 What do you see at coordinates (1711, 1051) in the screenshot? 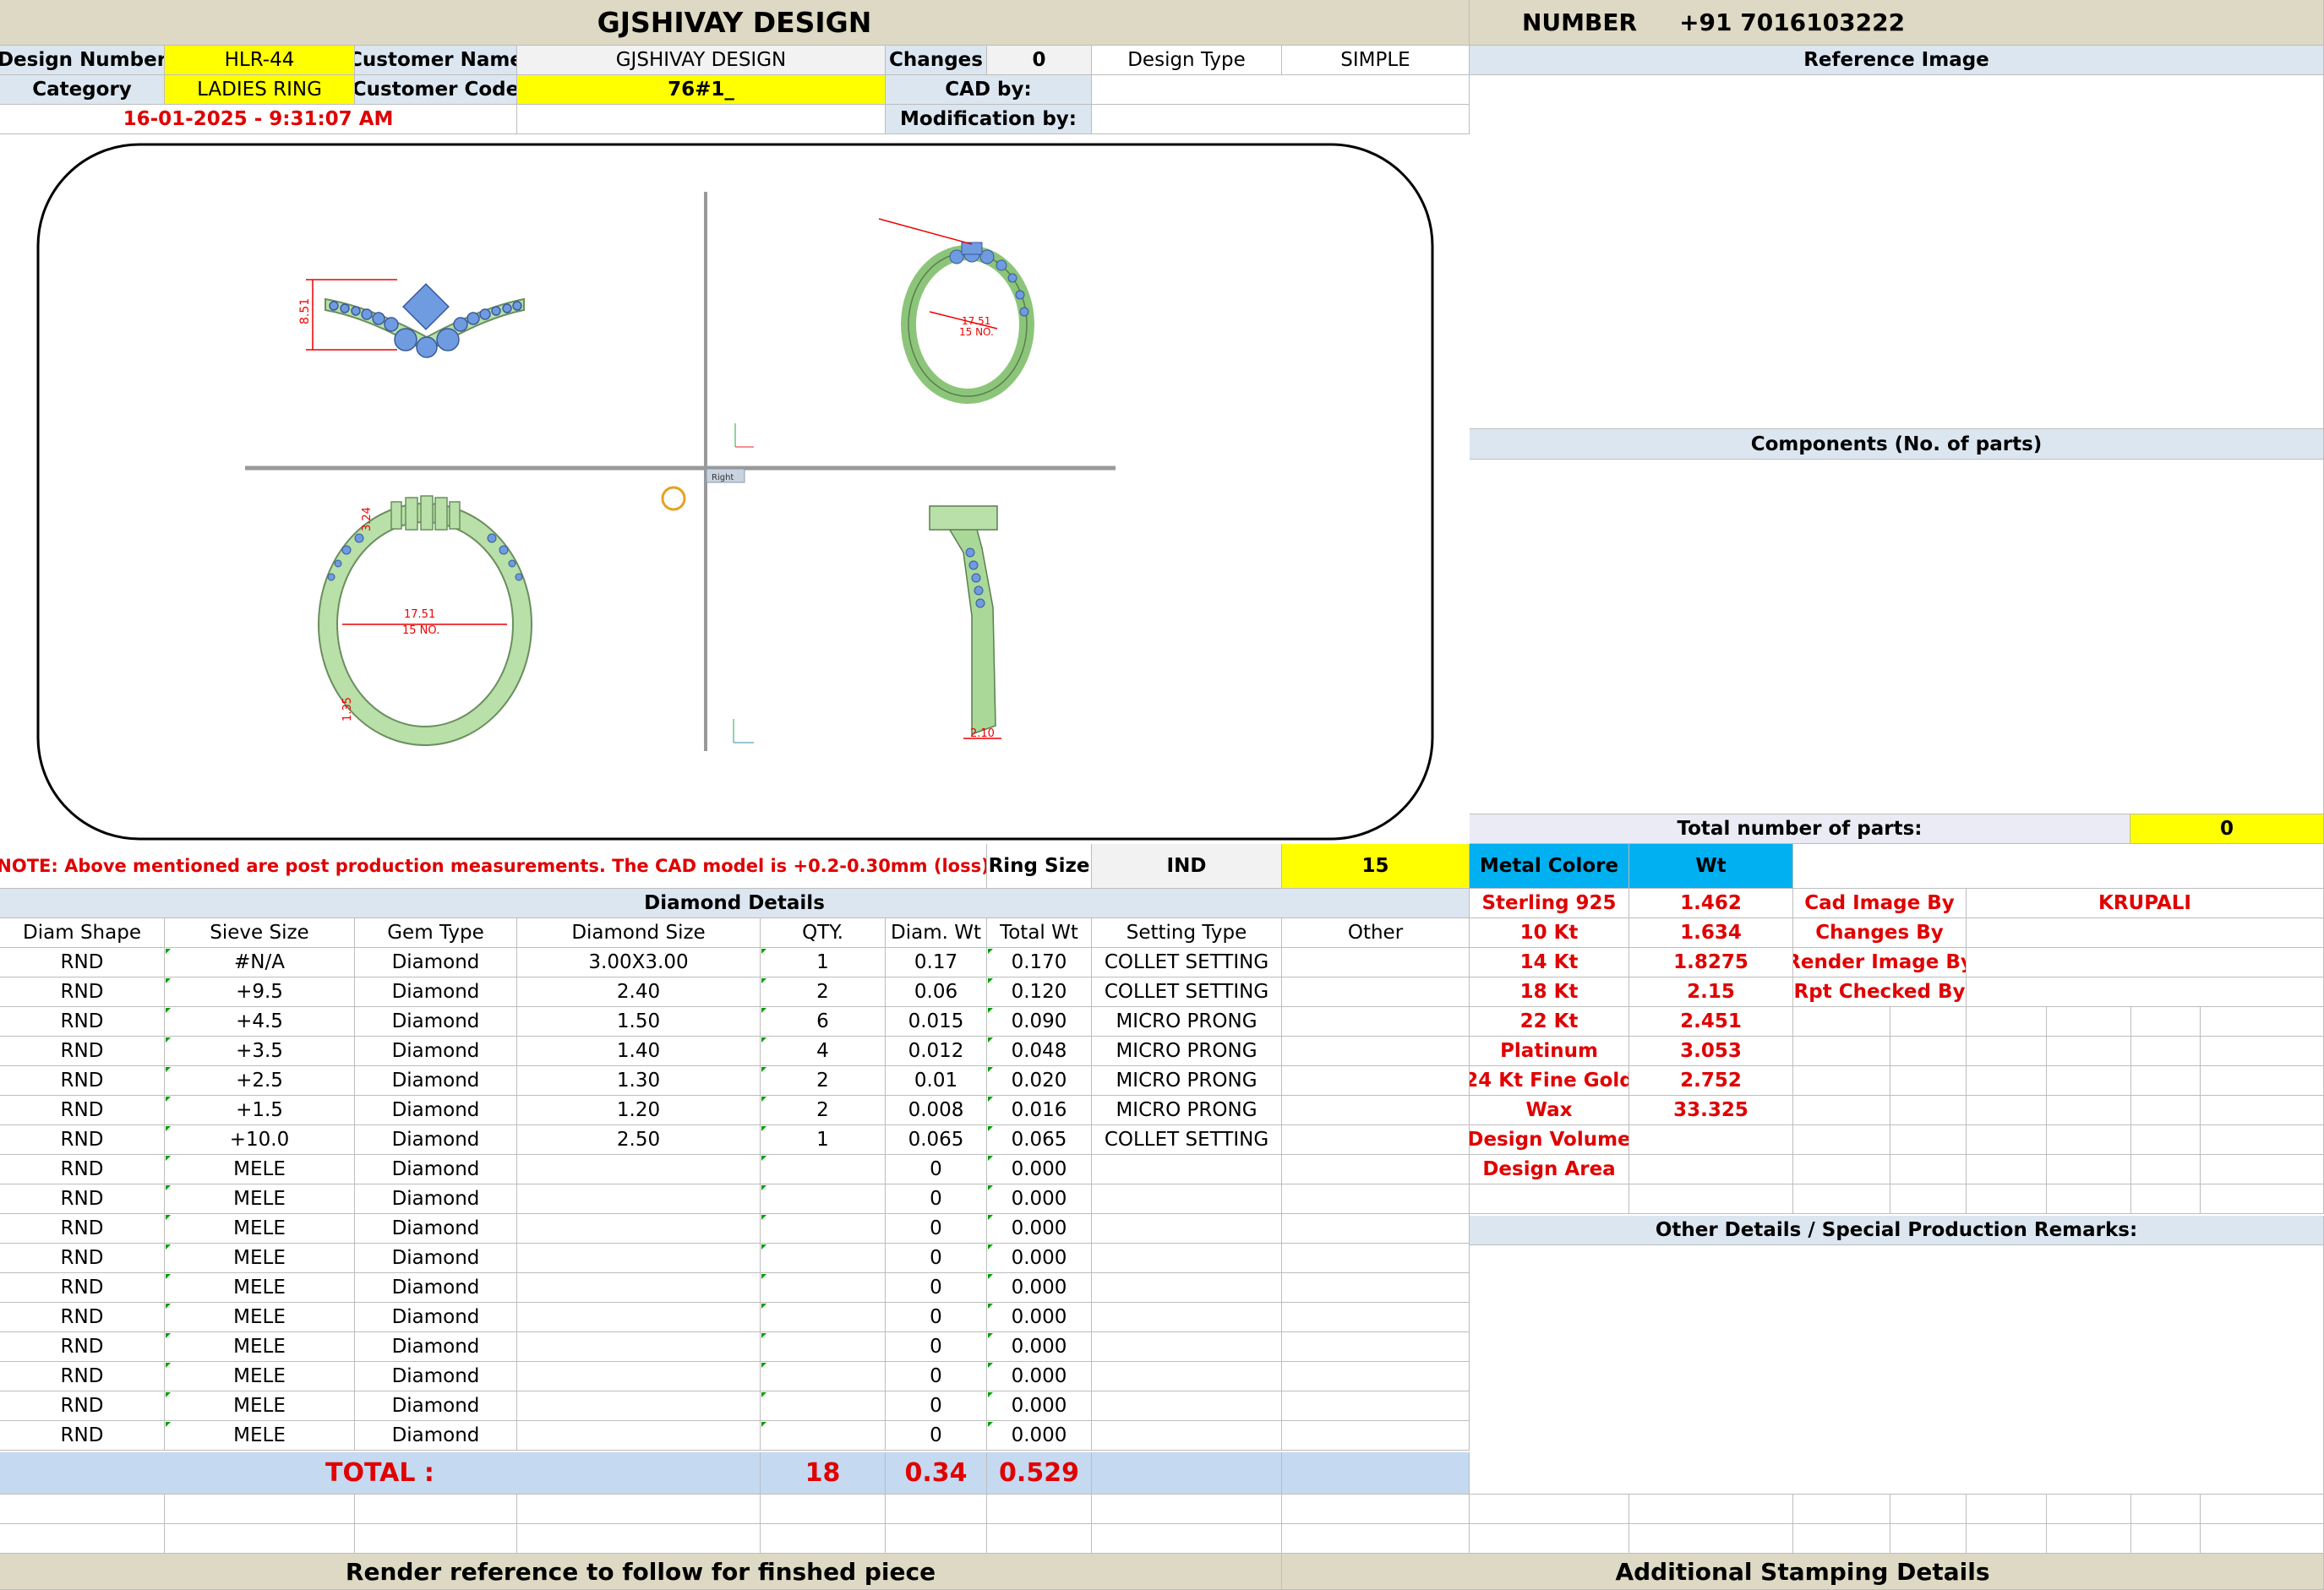
I see `metal-weight: 3.053` at bounding box center [1711, 1051].